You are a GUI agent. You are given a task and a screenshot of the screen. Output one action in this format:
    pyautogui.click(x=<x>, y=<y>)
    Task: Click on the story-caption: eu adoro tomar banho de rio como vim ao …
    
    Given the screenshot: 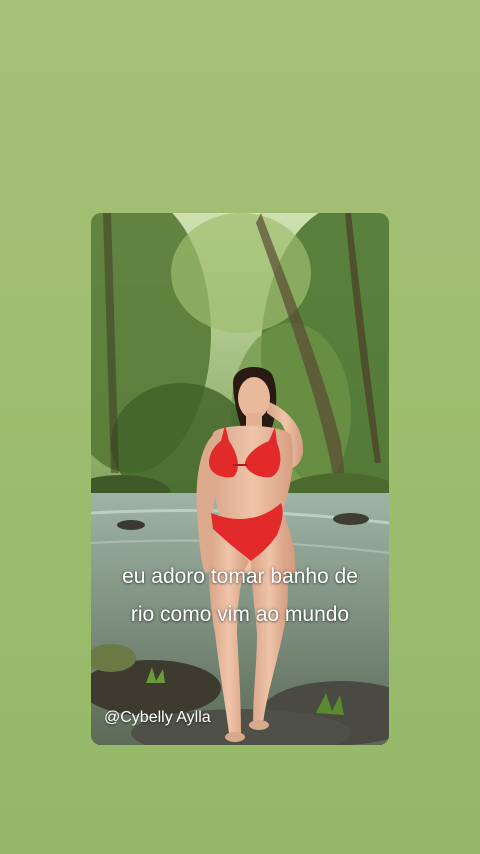 What is the action you would take?
    pyautogui.click(x=240, y=596)
    